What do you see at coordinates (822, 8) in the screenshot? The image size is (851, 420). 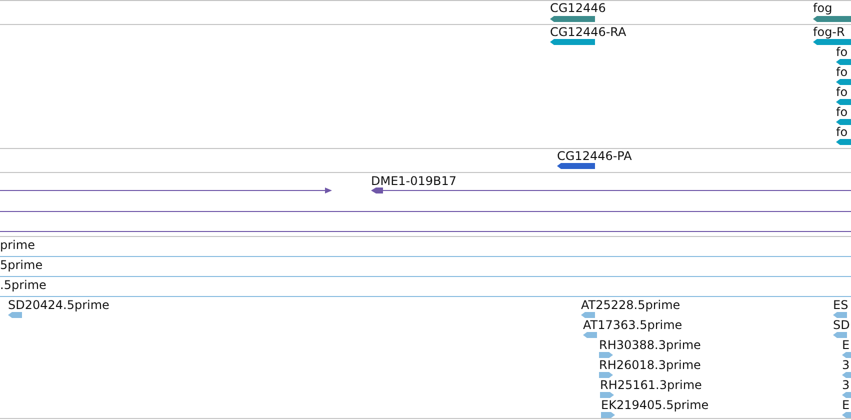 I see `feature-label: fog` at bounding box center [822, 8].